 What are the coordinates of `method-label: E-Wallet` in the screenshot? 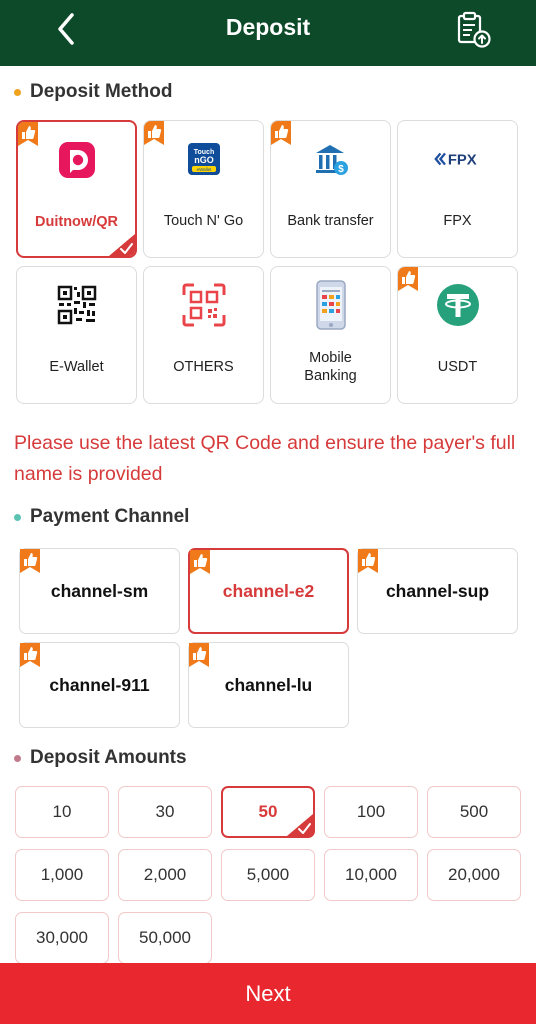 It's located at (76, 367).